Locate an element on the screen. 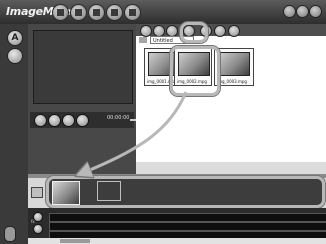  scrollbar-thumb is located at coordinates (75, 241).